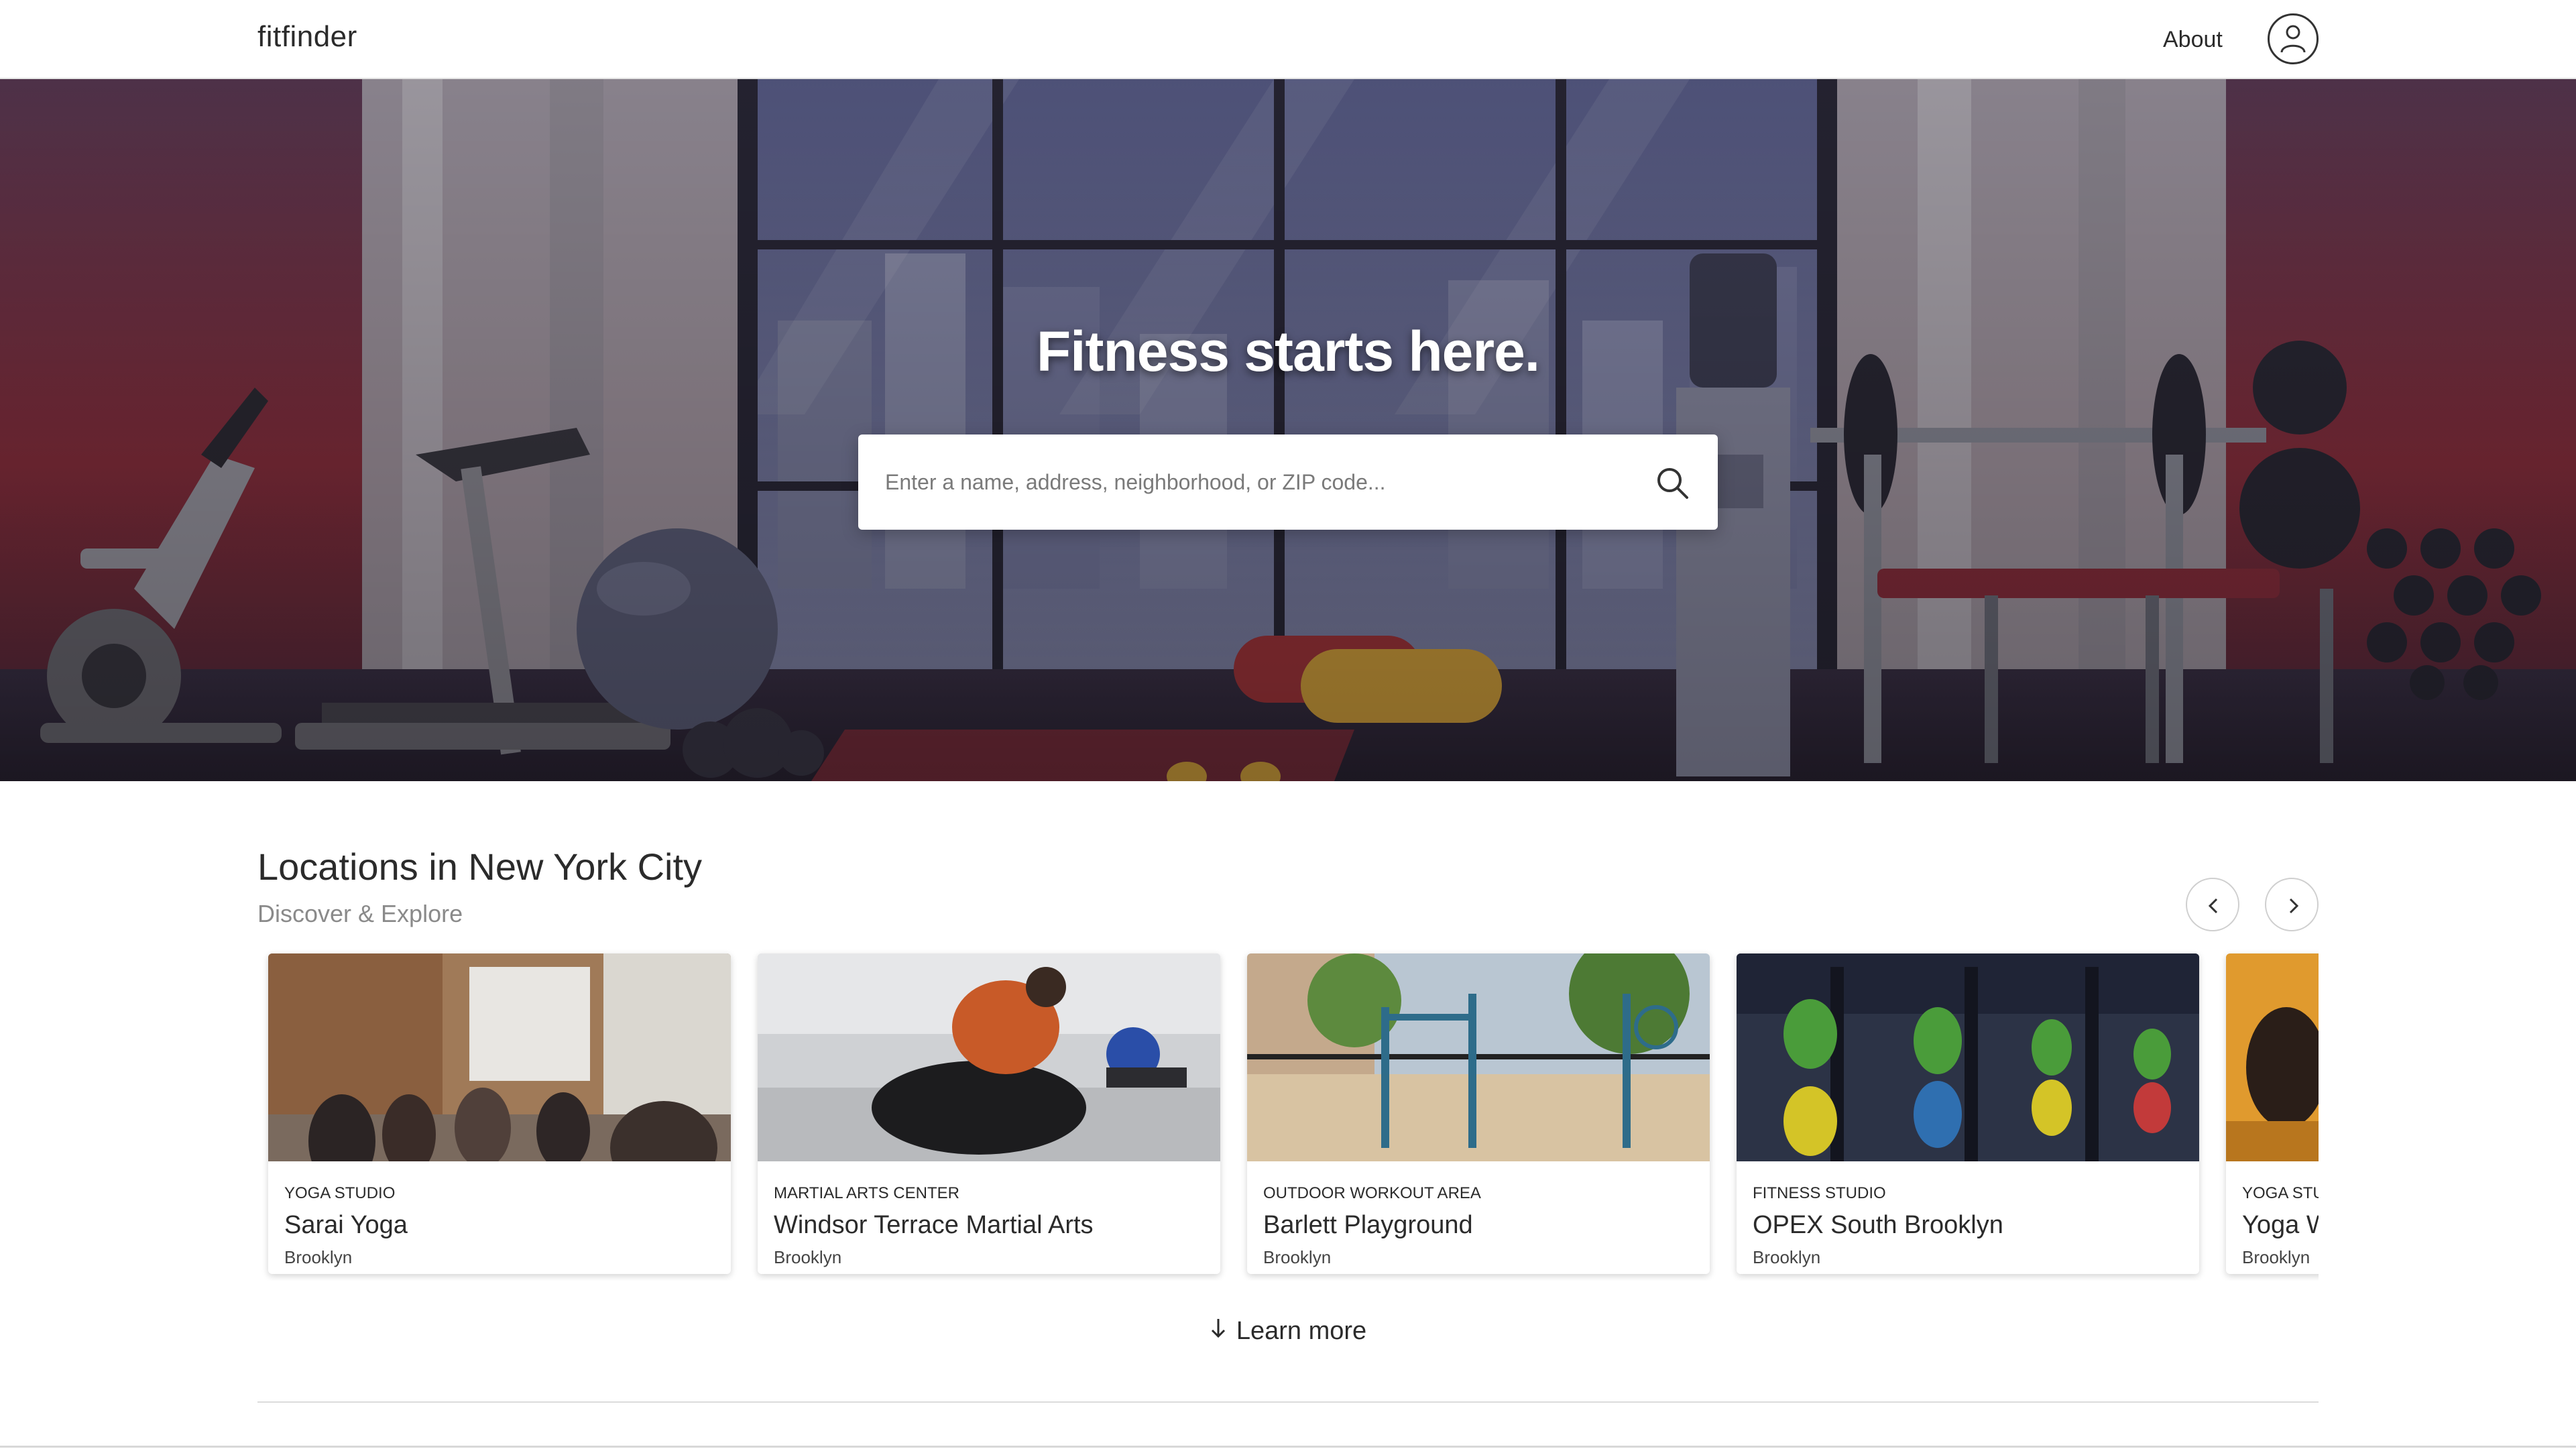 This screenshot has width=2576, height=1449. Describe the element at coordinates (2280, 1225) in the screenshot. I see `card-title: Yoga W` at that location.